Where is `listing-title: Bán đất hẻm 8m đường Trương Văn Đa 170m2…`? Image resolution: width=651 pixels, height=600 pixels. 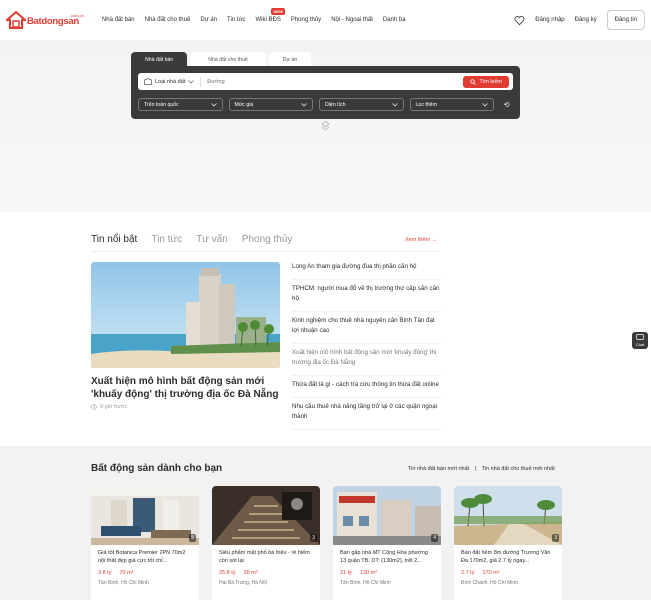 listing-title: Bán đất hẻm 8m đường Trương Văn Đa 170m2… is located at coordinates (506, 557).